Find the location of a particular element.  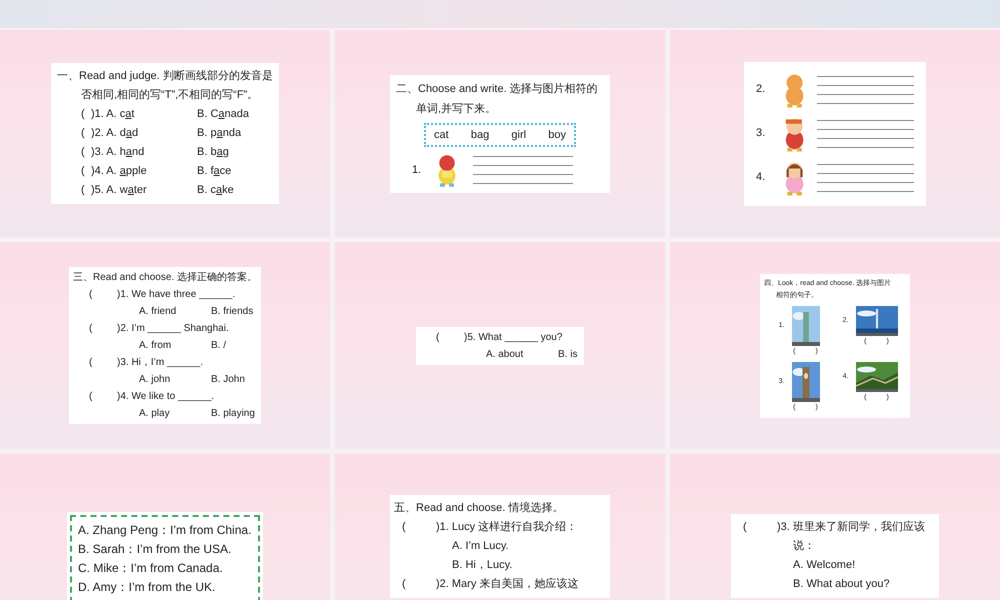

question-heading: 否相同,相同的写“T”,不相同的写“F”。 is located at coordinates (170, 95).